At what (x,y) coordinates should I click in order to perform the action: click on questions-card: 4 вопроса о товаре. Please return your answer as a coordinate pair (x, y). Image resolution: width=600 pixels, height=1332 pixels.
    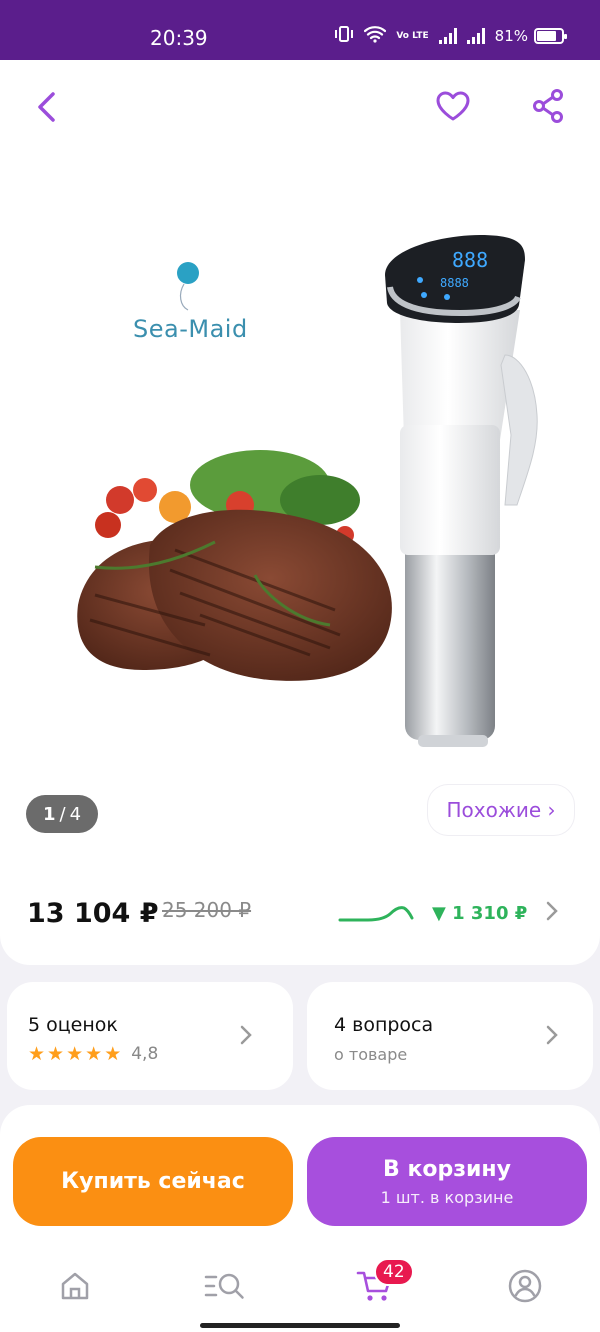
    Looking at the image, I should click on (450, 1036).